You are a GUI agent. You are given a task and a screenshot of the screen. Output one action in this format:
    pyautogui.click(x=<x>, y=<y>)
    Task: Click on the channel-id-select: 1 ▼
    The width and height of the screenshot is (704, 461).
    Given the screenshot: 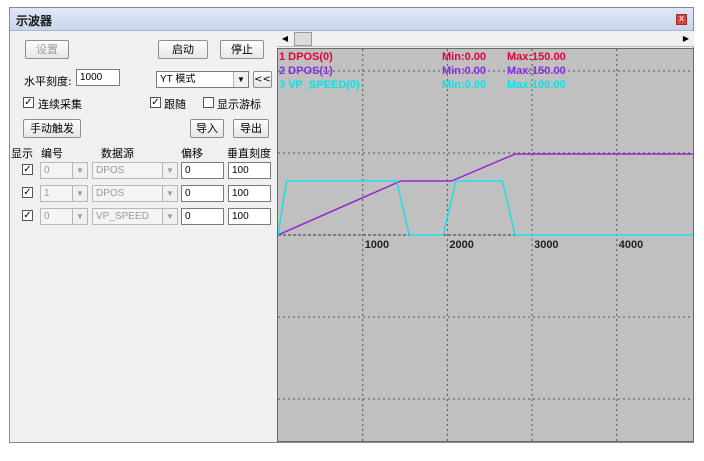 What is the action you would take?
    pyautogui.click(x=64, y=193)
    